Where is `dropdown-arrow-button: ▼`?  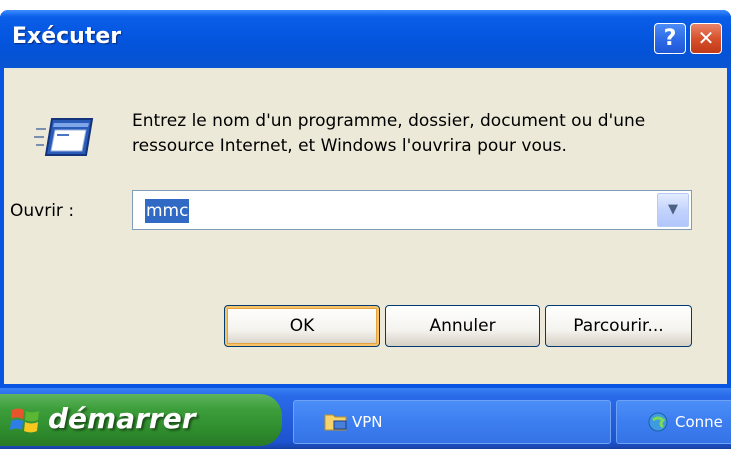
dropdown-arrow-button: ▼ is located at coordinates (673, 210).